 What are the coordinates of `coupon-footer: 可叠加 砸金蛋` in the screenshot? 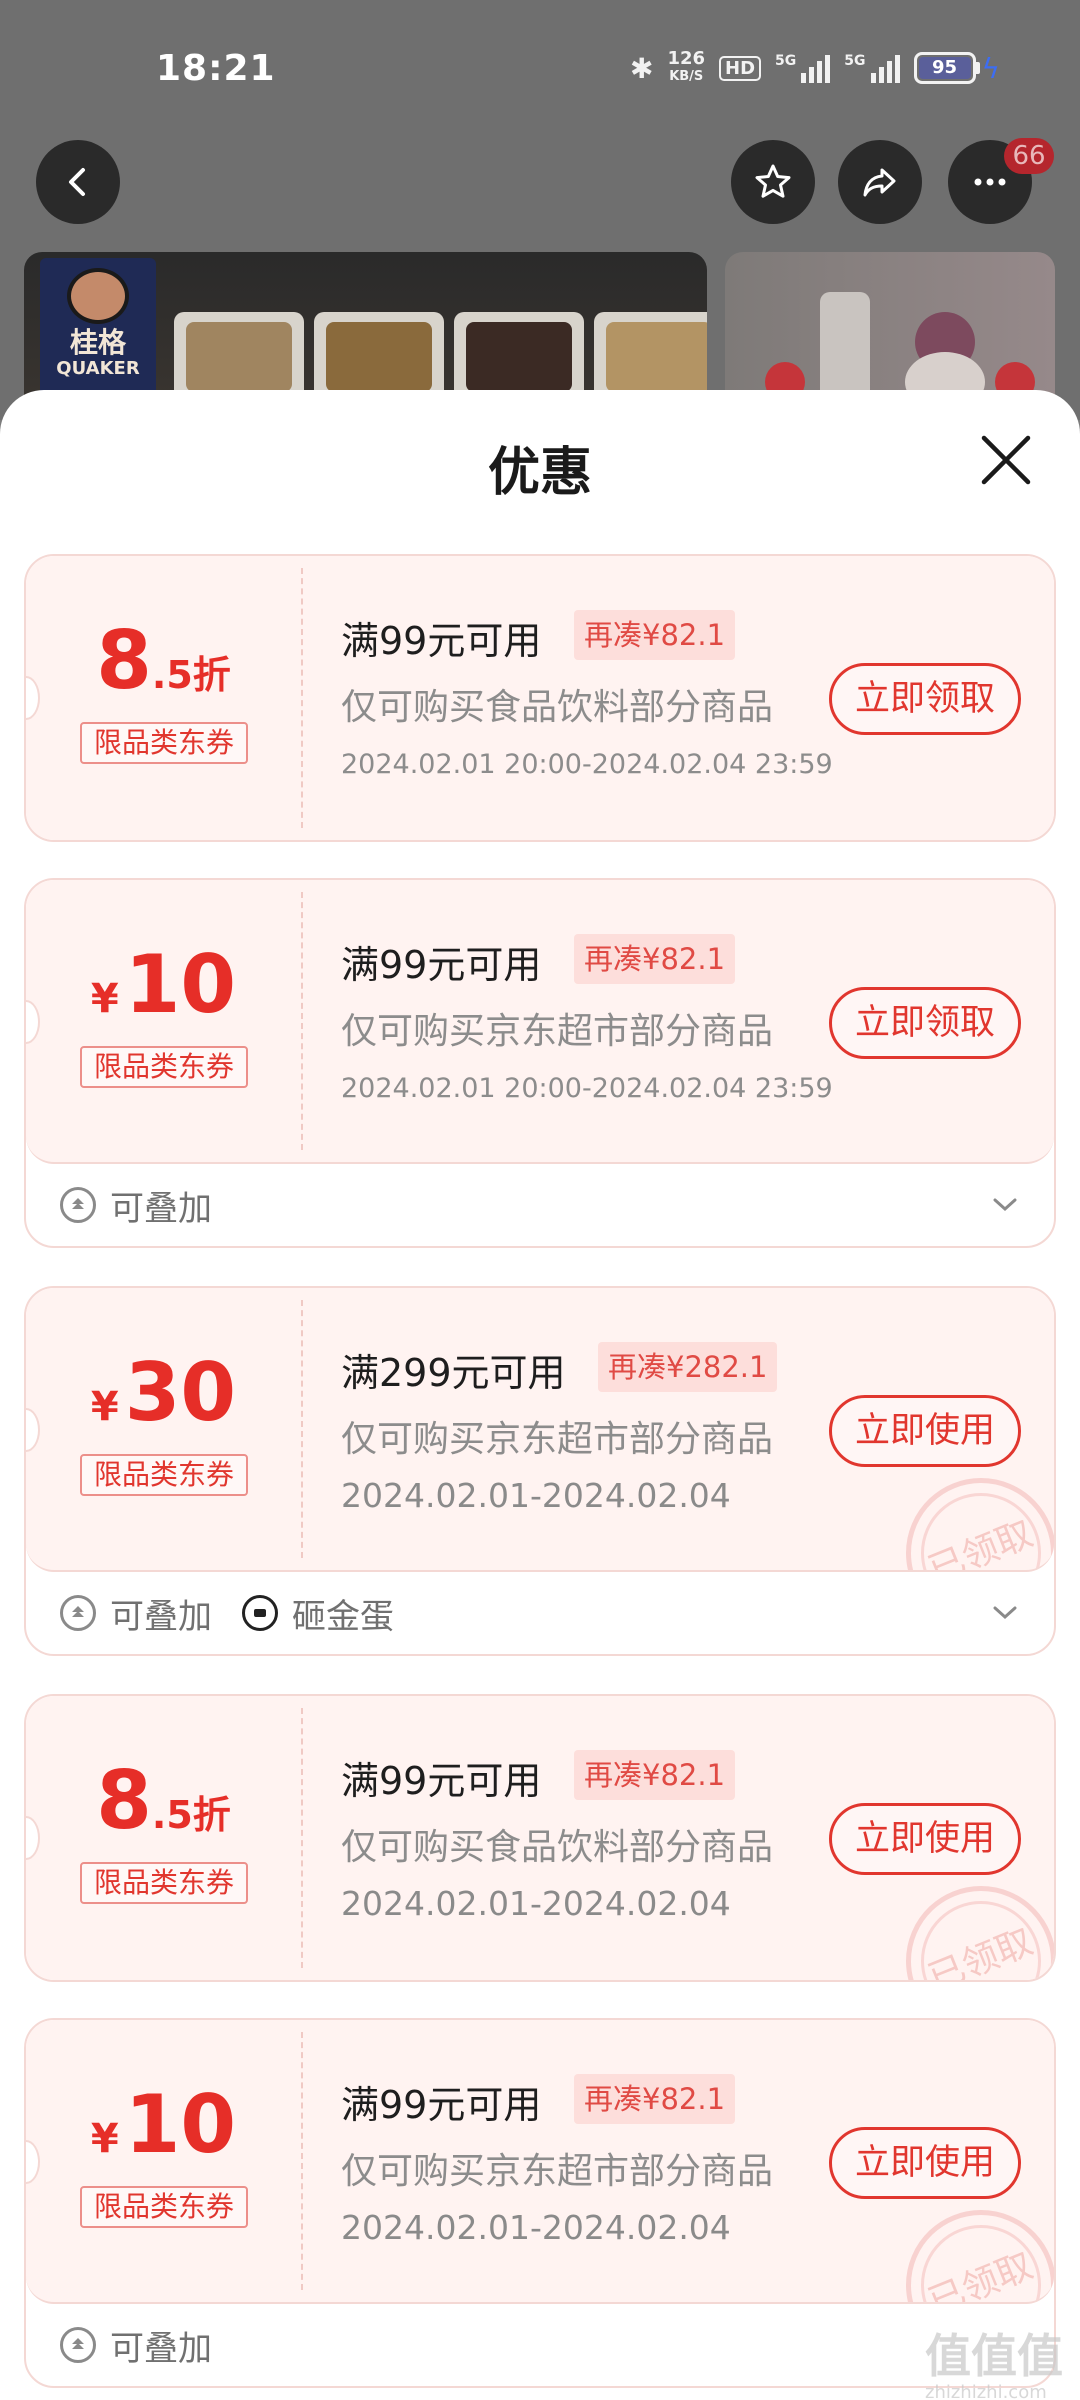 It's located at (540, 1613).